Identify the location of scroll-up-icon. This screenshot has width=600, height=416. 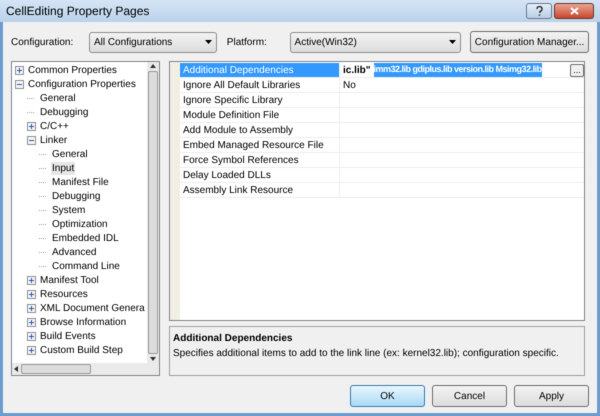
(153, 66).